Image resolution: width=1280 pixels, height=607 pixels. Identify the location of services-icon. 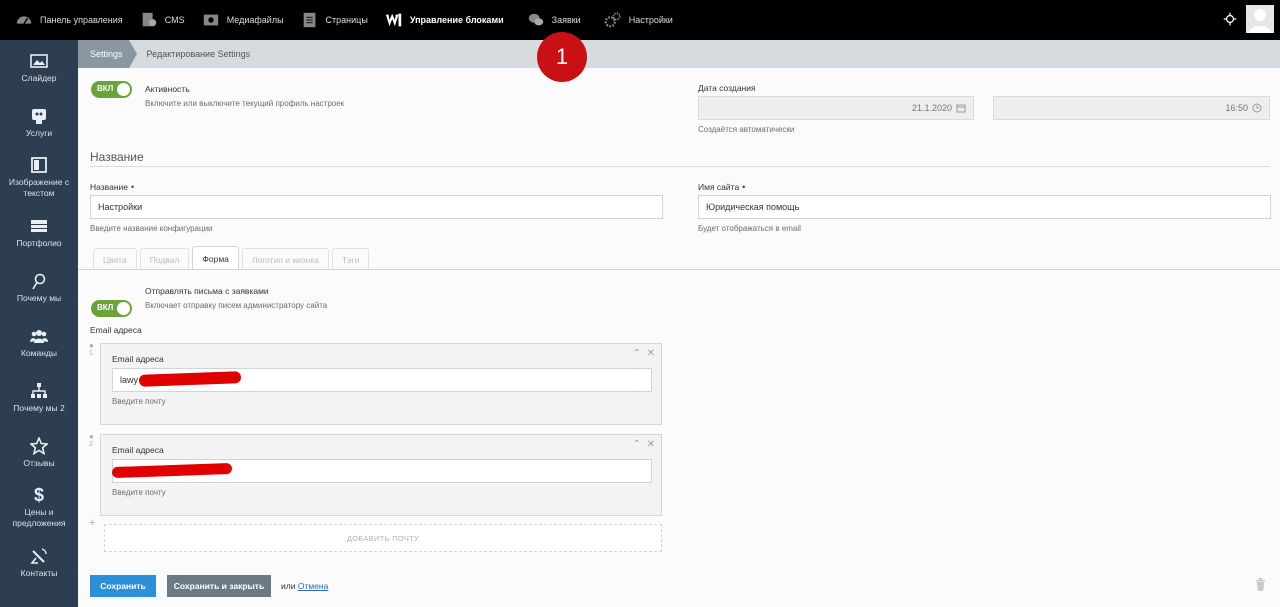
(39, 116).